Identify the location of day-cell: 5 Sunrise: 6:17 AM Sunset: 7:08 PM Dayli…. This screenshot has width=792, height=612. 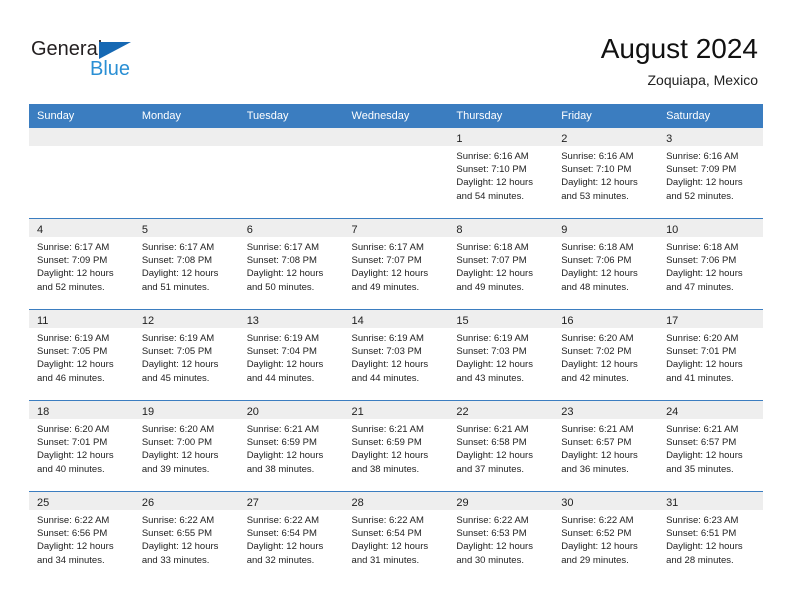
(186, 264).